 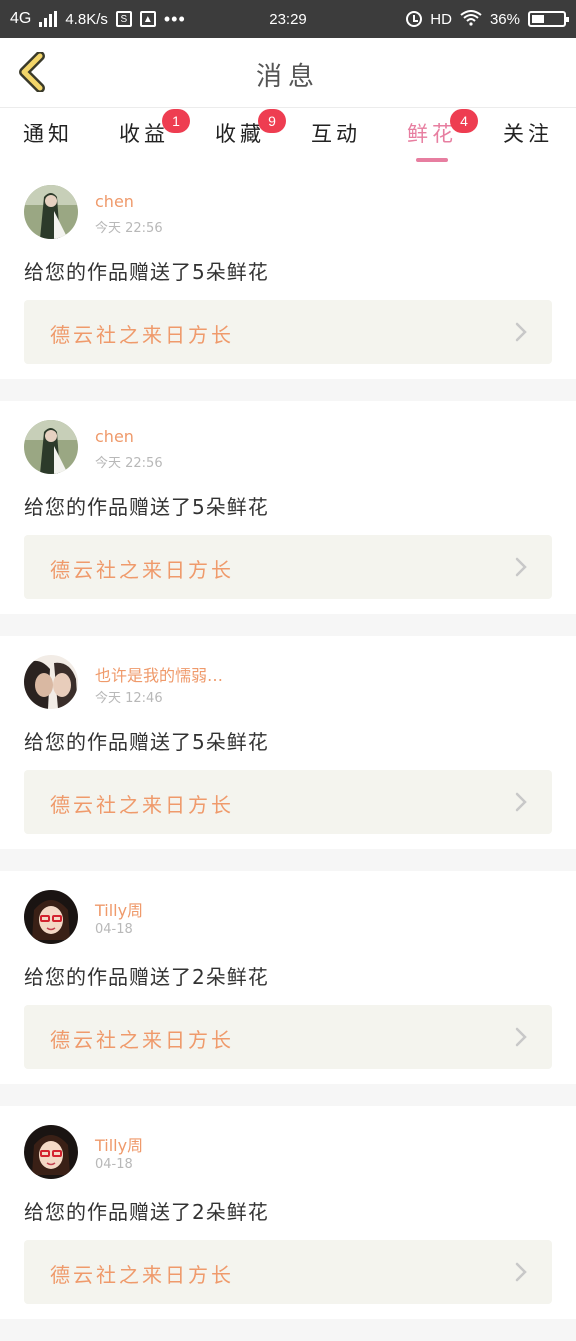 What do you see at coordinates (548, 19) in the screenshot?
I see `battery-icon` at bounding box center [548, 19].